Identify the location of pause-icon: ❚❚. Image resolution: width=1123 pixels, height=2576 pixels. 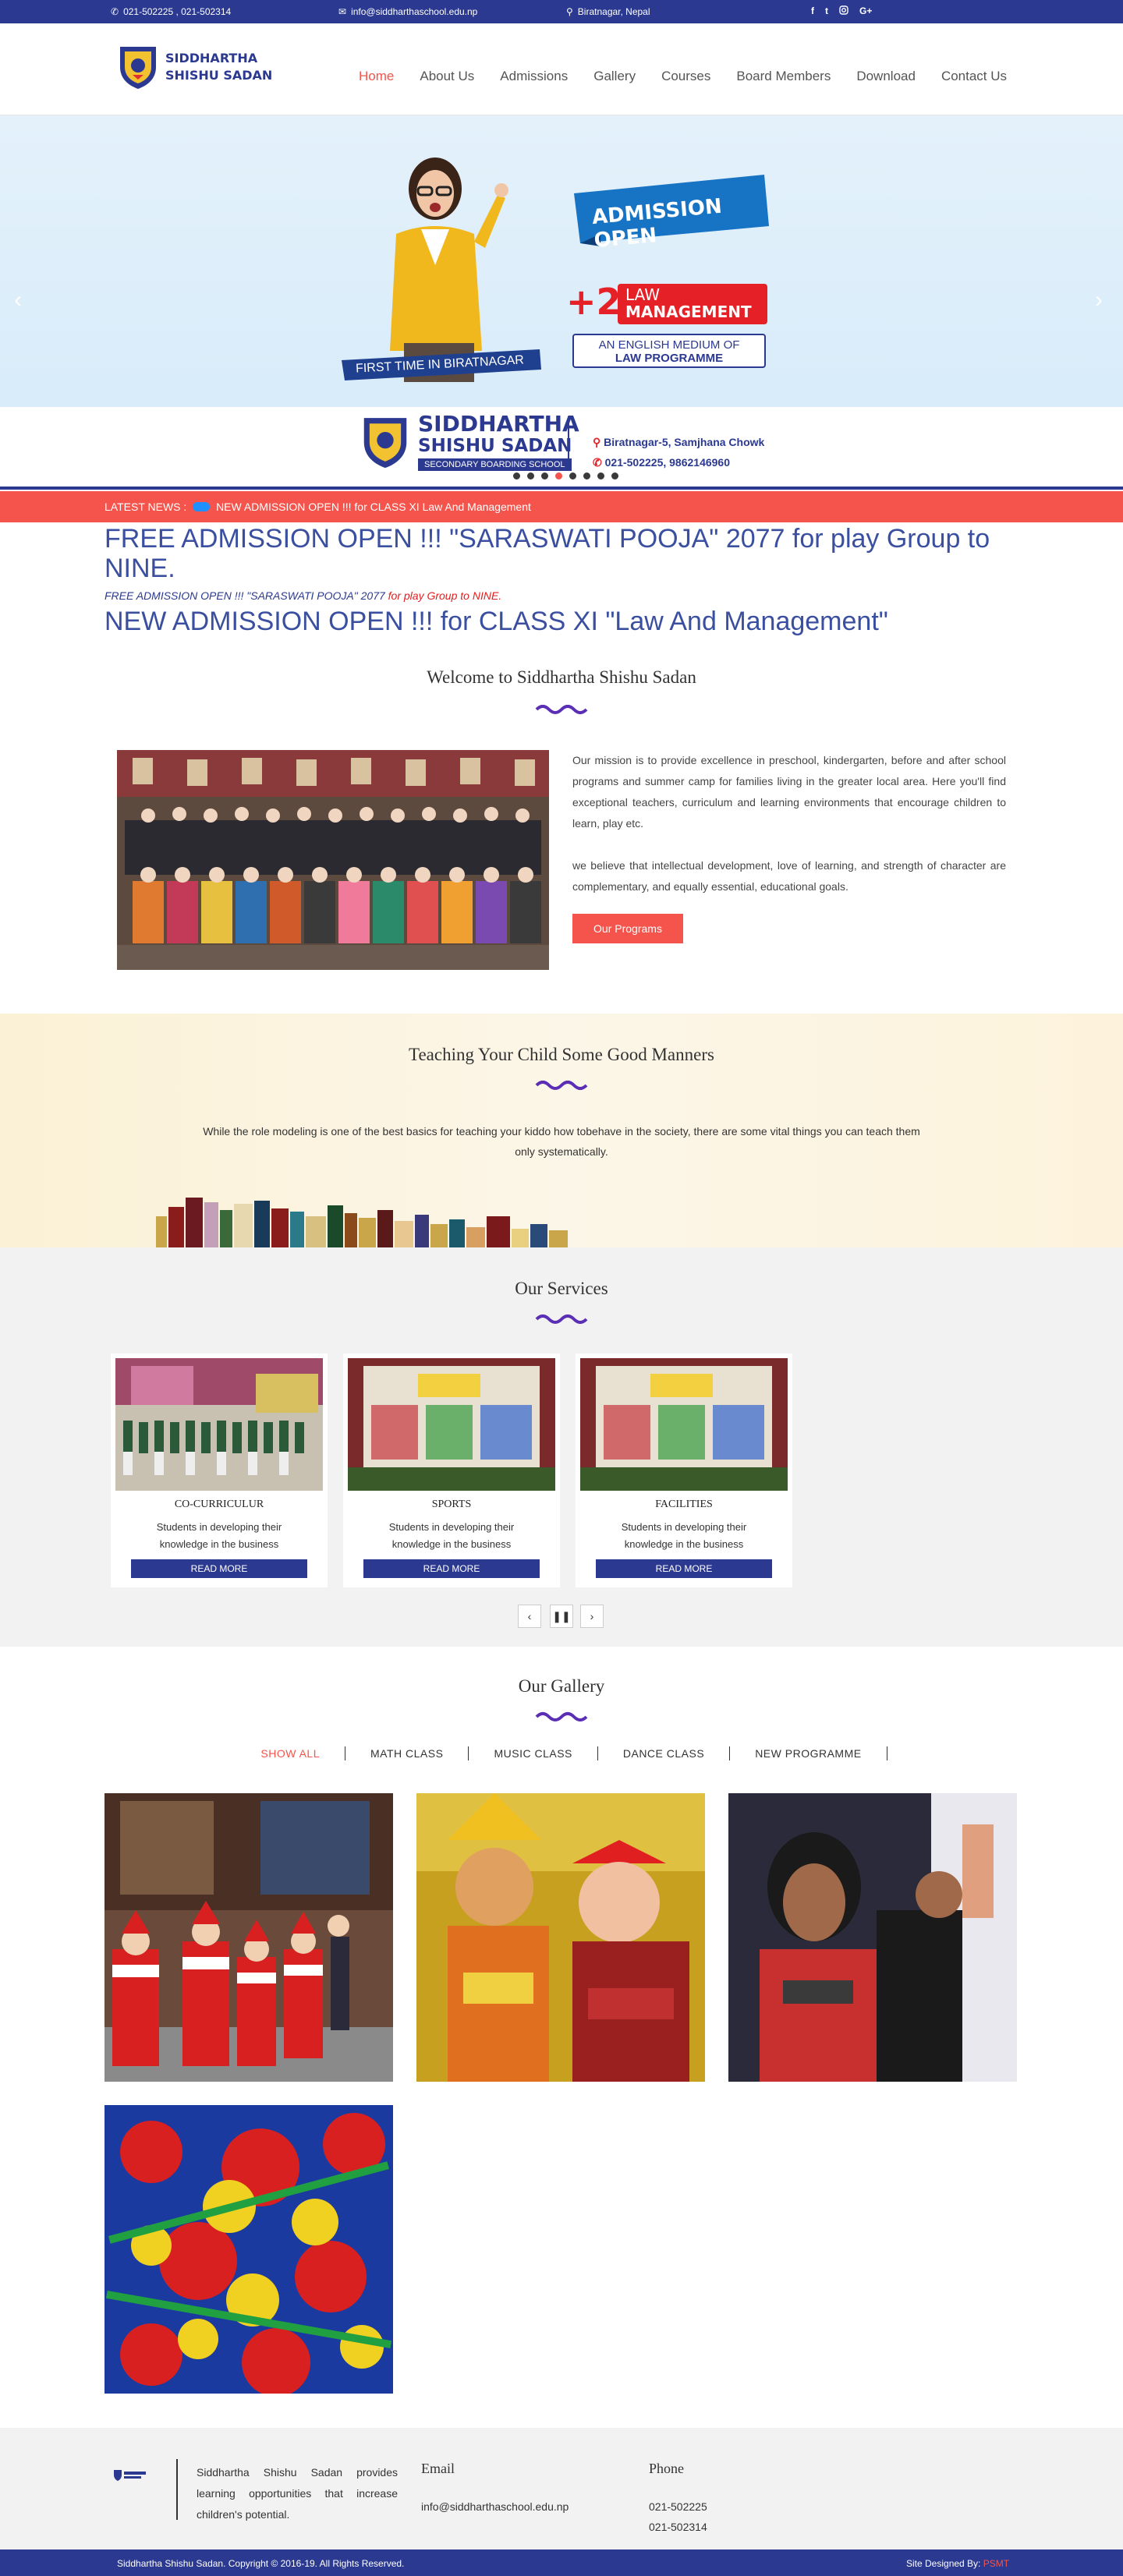
(561, 1616).